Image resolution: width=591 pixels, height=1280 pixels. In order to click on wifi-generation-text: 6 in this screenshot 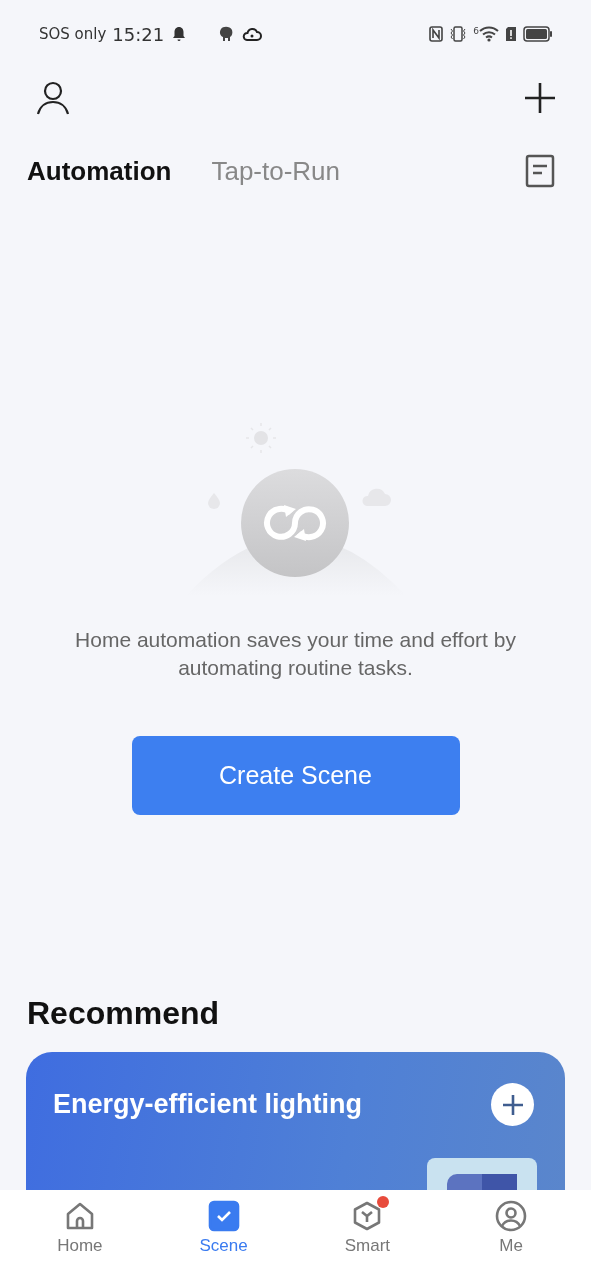, I will do `click(476, 31)`.